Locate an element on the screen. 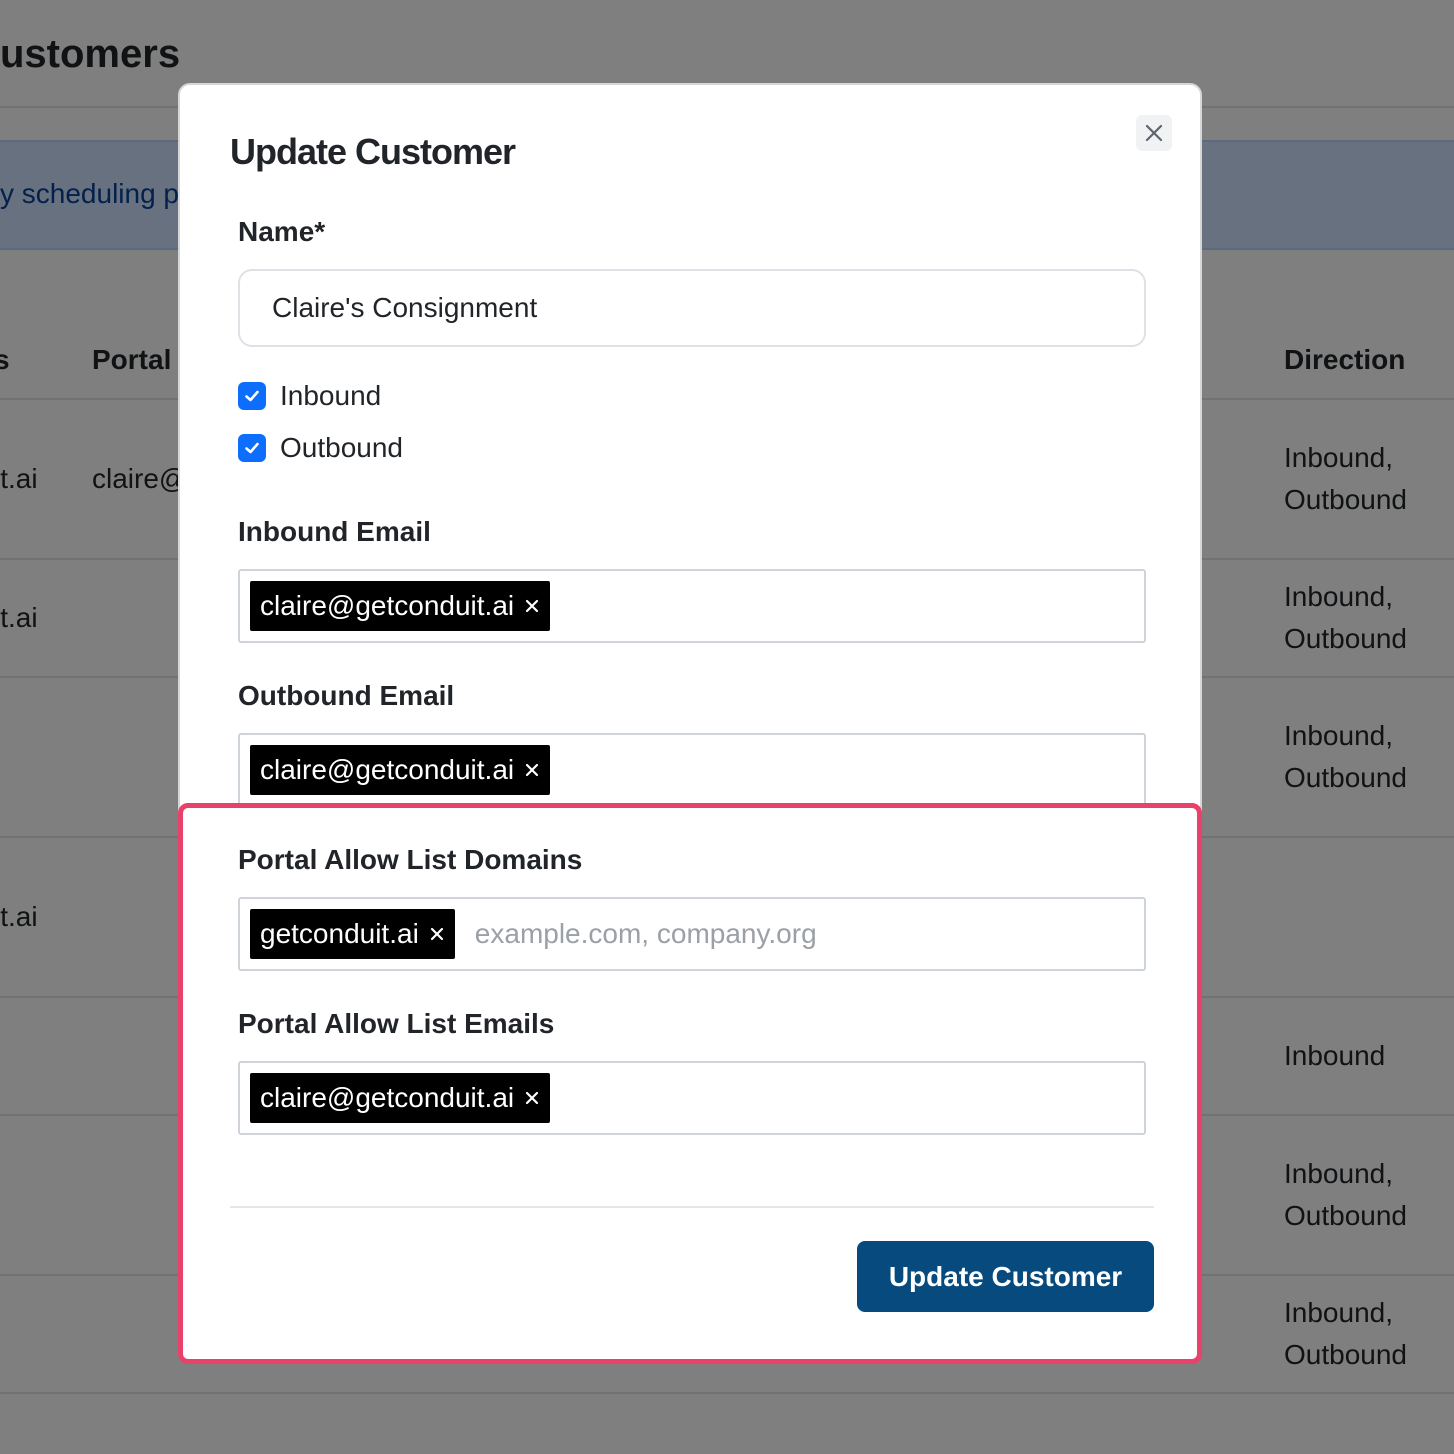 This screenshot has width=1454, height=1454. outbound-checkbox is located at coordinates (252, 448).